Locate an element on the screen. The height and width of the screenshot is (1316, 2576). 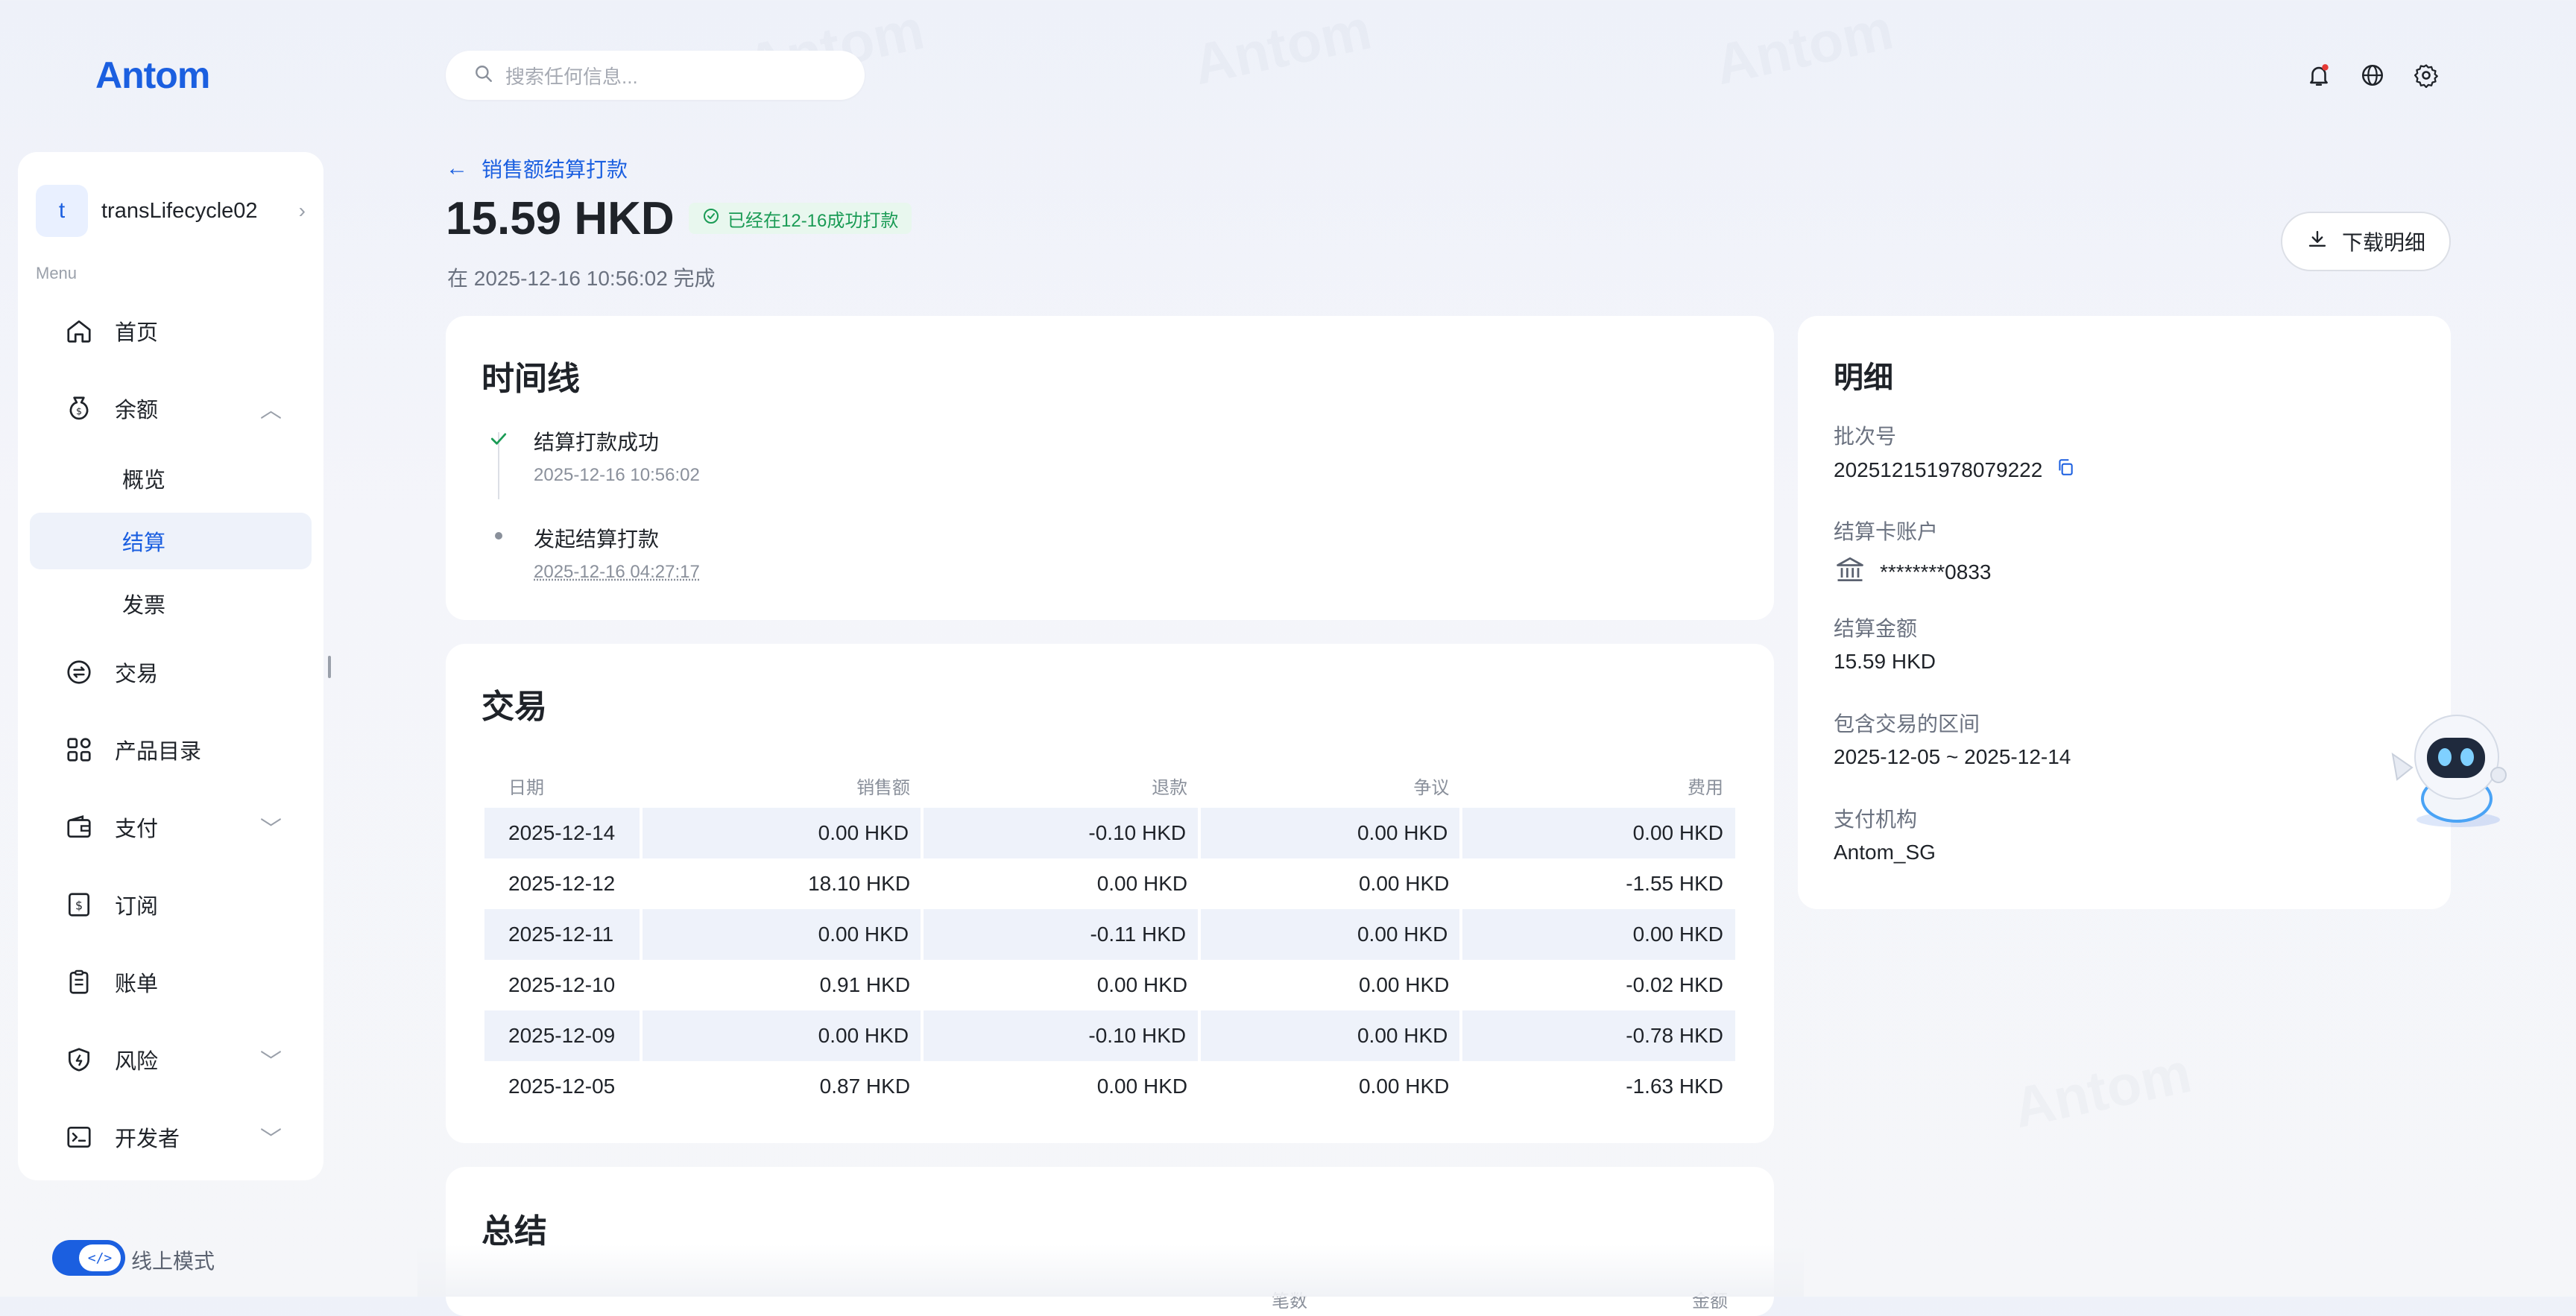
table-cell: -0.11 HKD is located at coordinates (1062, 934).